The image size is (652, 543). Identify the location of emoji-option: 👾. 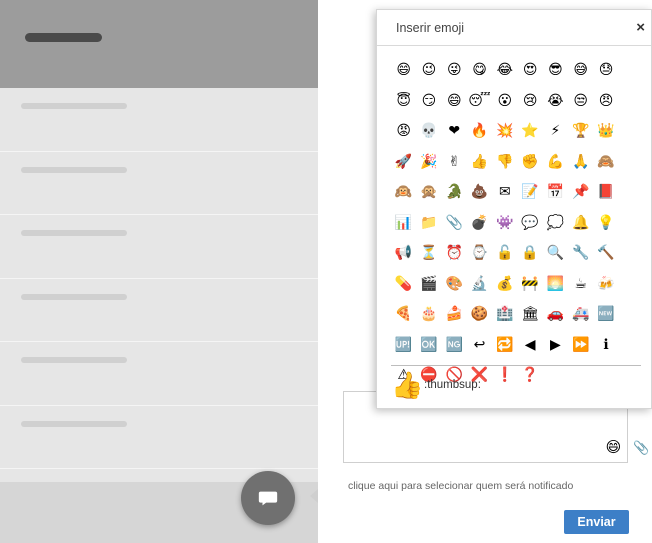
(504, 223).